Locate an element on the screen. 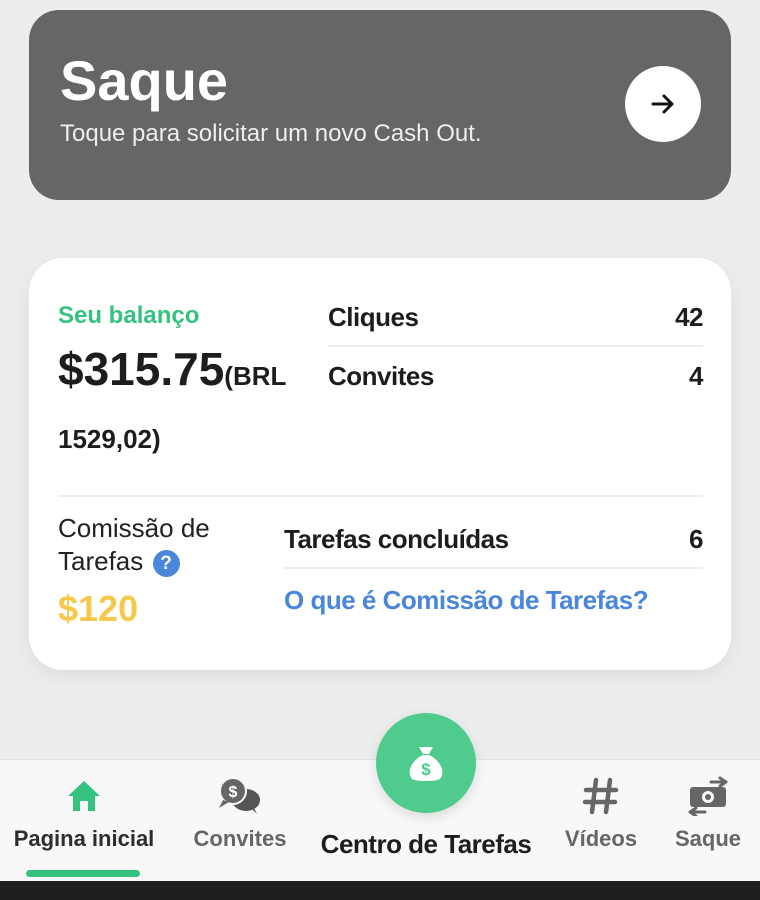 The image size is (760, 900). nav-label: Saque is located at coordinates (708, 838).